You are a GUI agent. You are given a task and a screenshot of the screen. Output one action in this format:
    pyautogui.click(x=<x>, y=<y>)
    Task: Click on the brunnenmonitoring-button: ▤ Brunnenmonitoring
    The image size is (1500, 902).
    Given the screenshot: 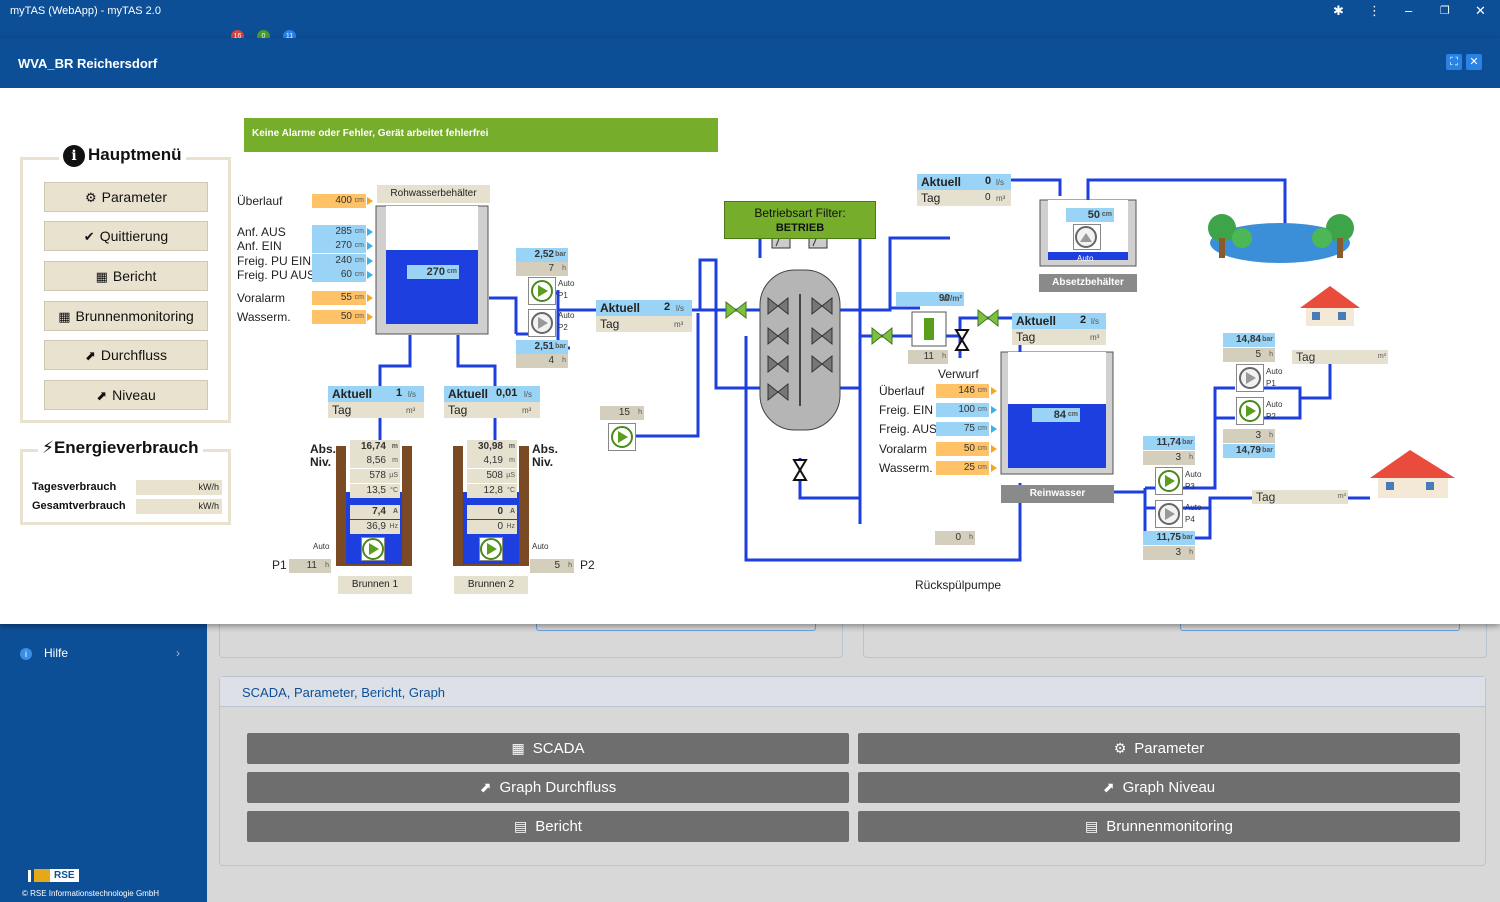 What is the action you would take?
    pyautogui.click(x=1159, y=826)
    